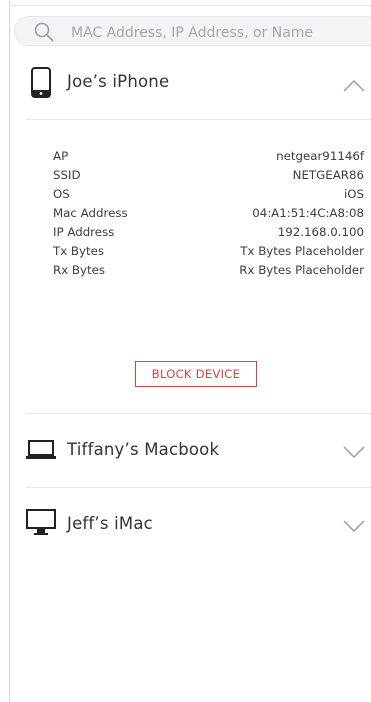 Image resolution: width=371 pixels, height=702 pixels. Describe the element at coordinates (220, 33) in the screenshot. I see `search-input` at that location.